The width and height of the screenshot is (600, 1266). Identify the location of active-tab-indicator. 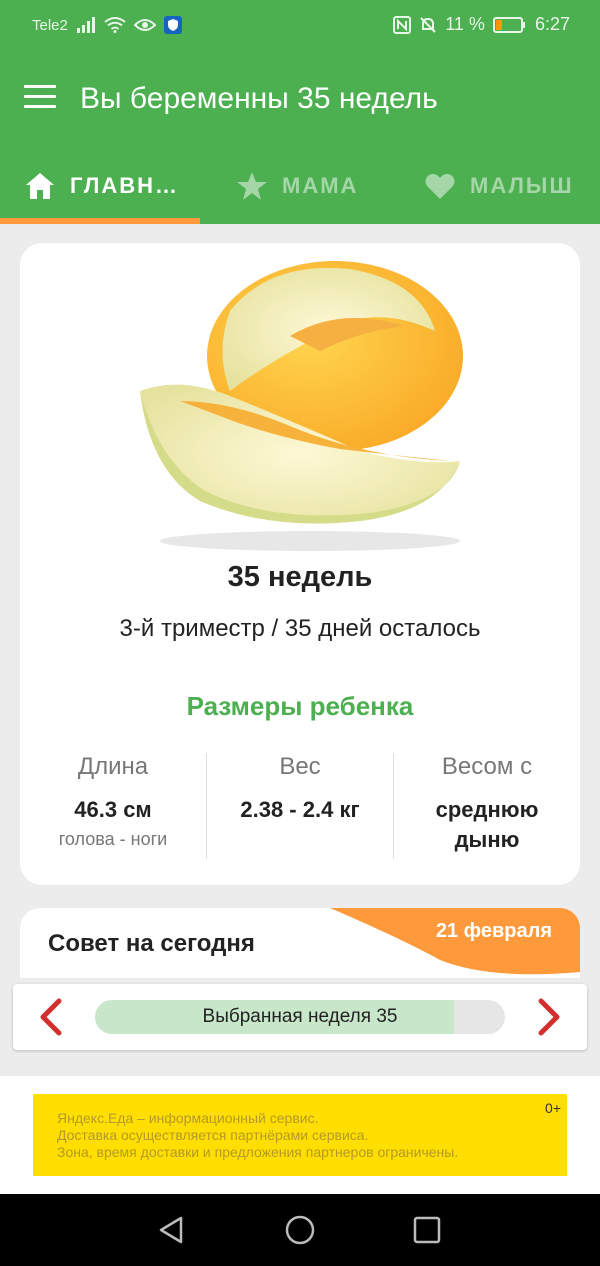
(100, 221).